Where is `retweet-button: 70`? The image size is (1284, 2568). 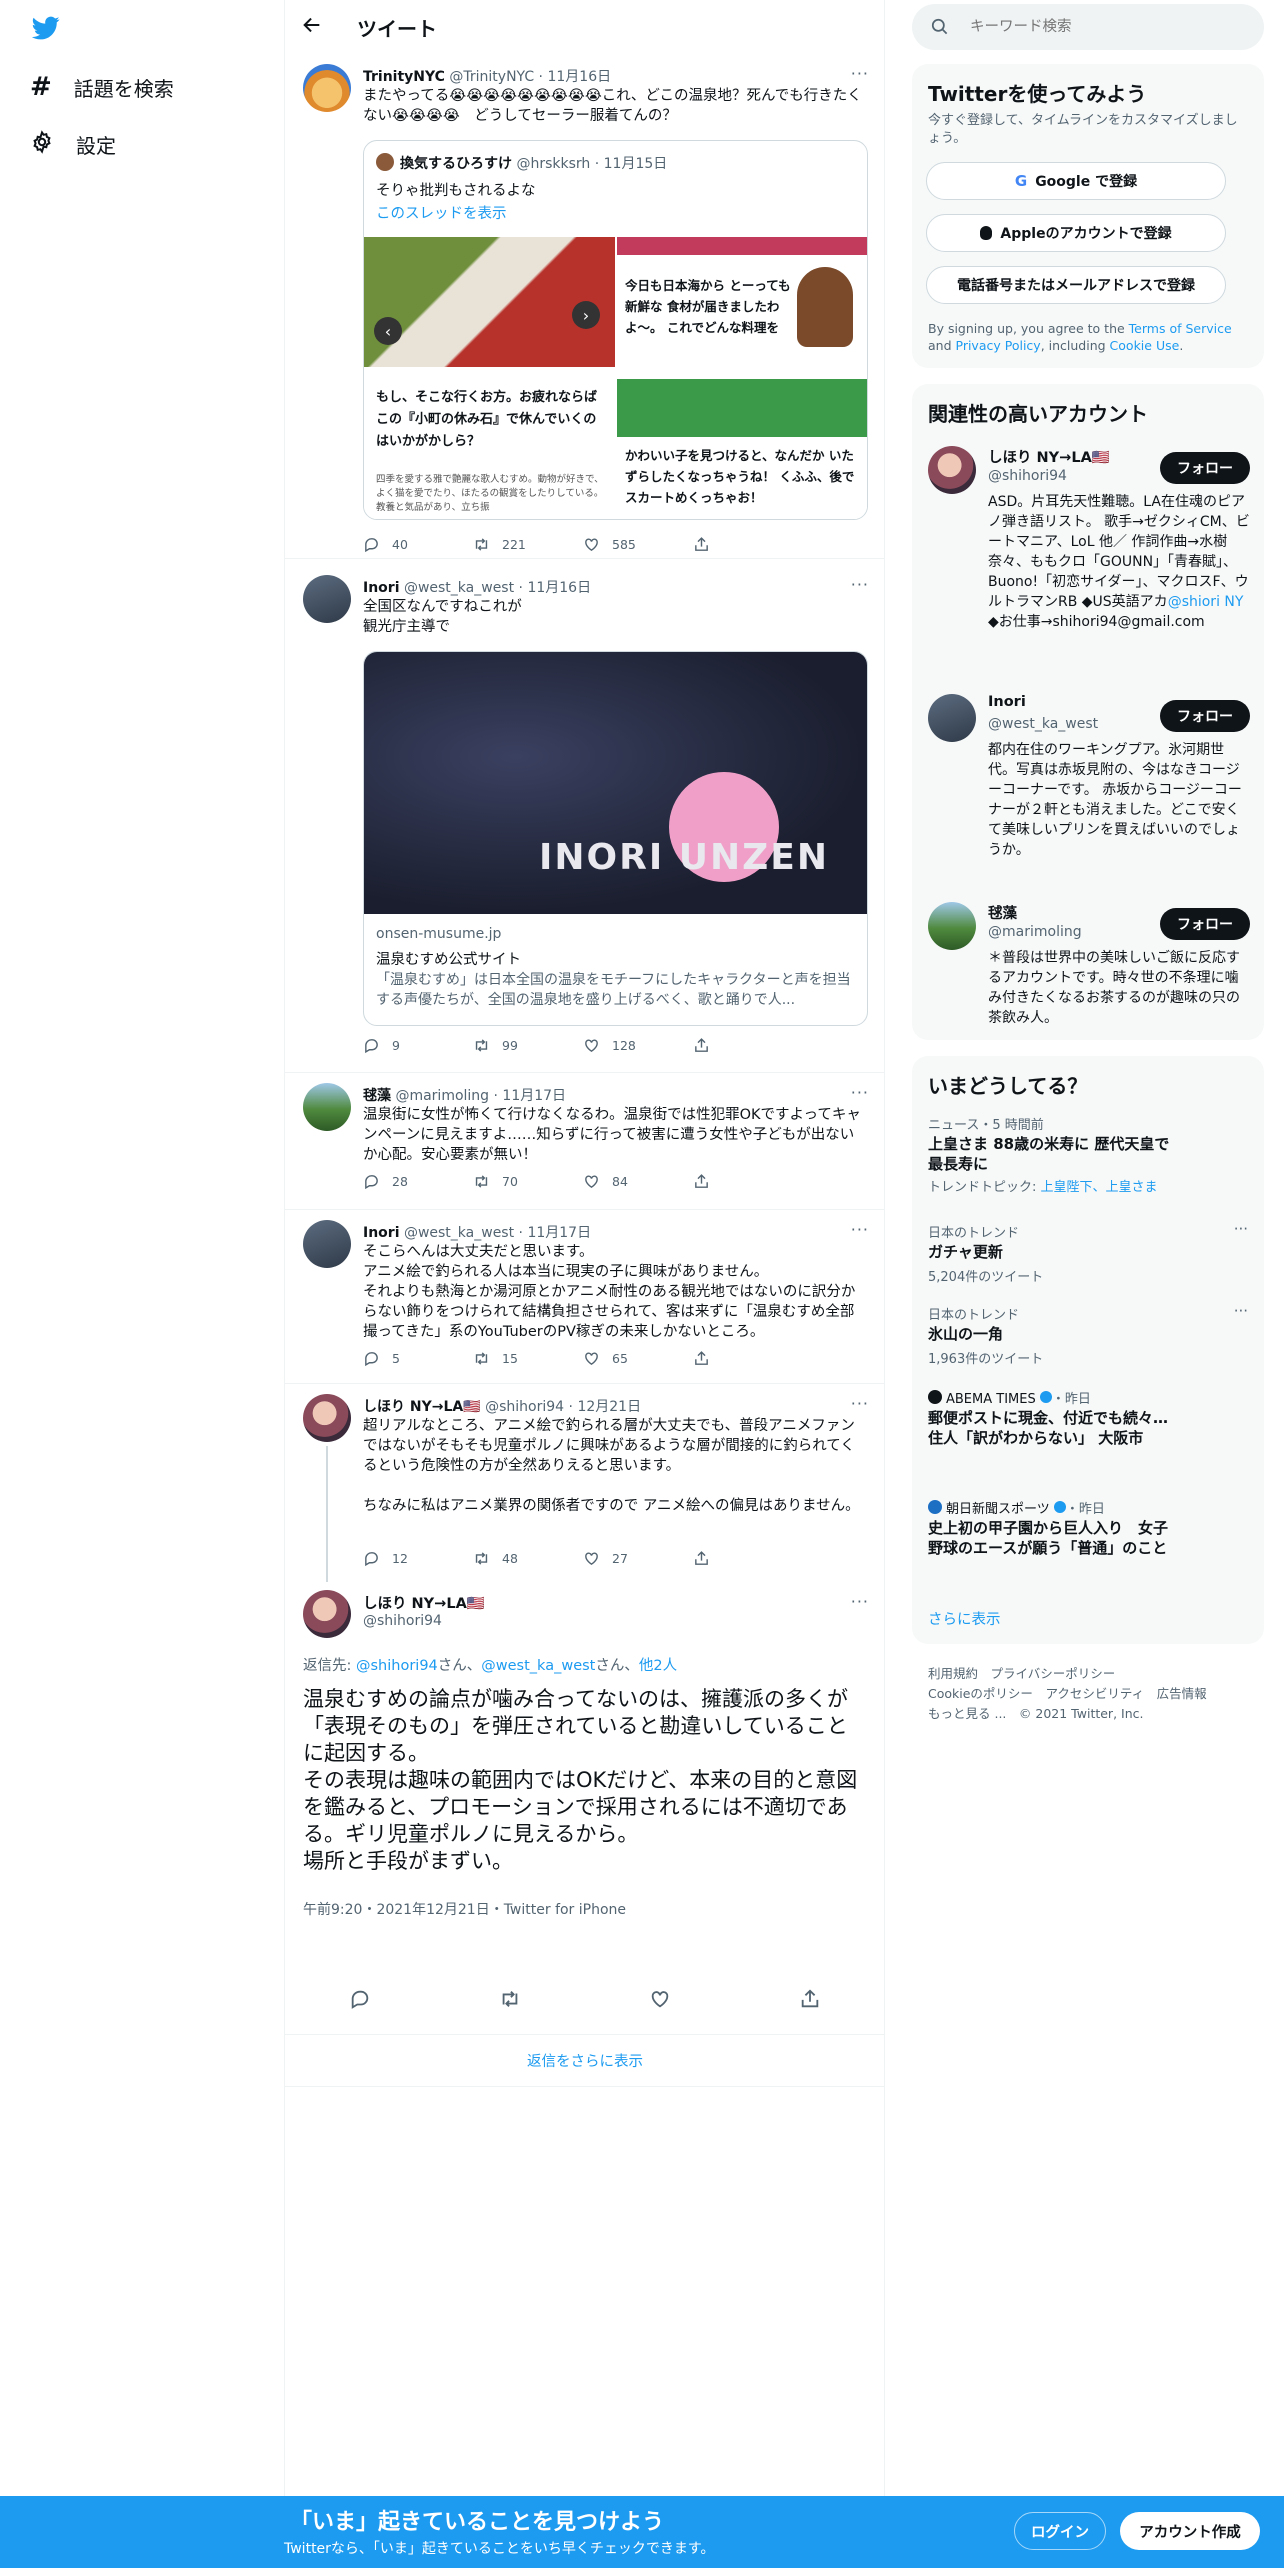
retweet-button: 70 is located at coordinates (528, 1181).